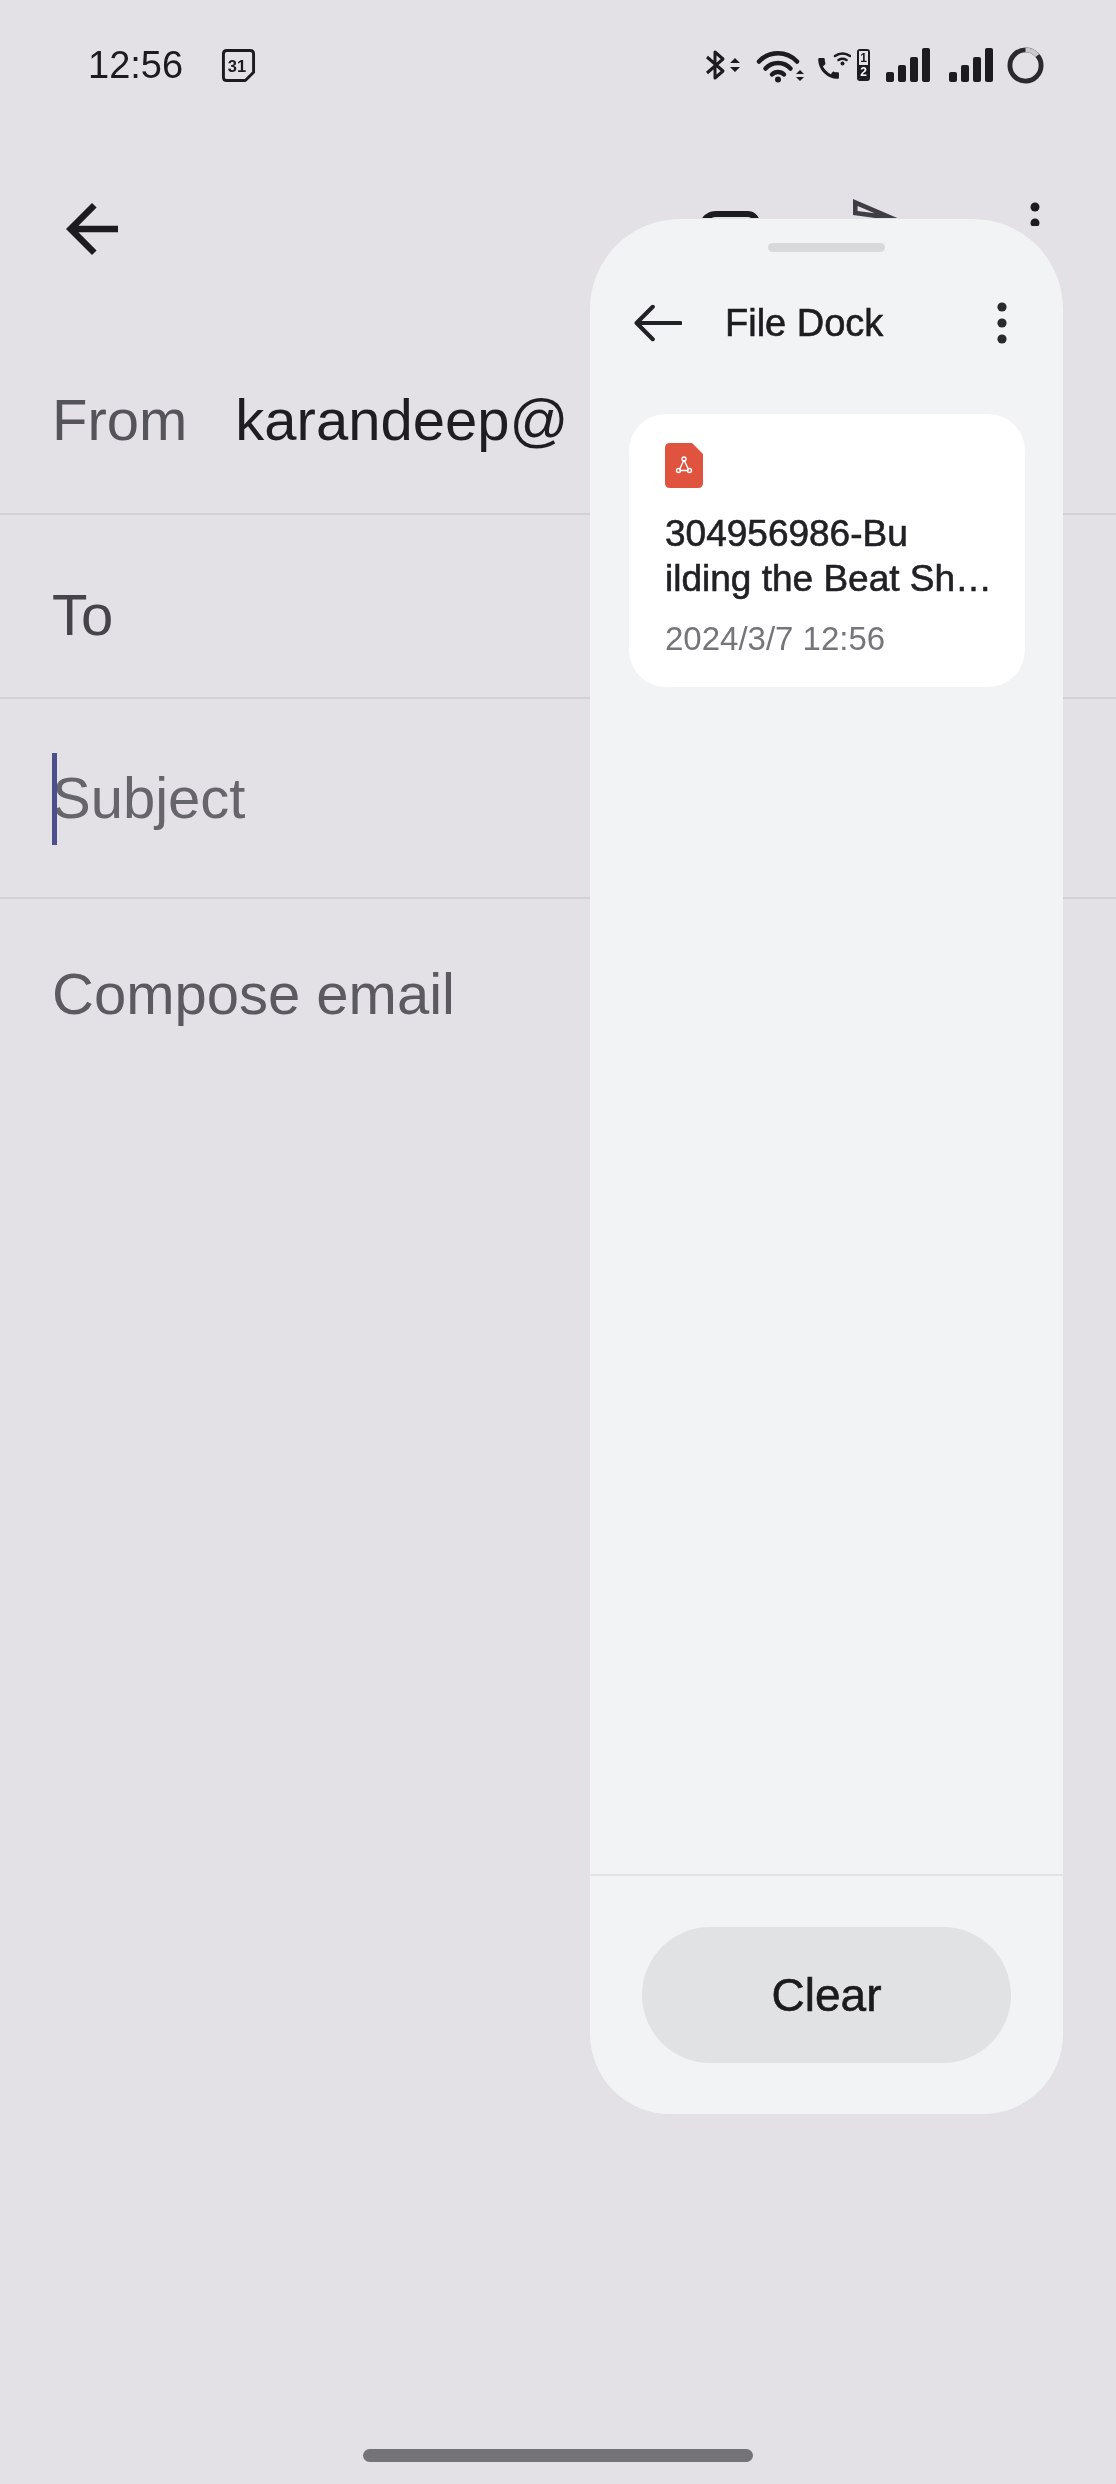 This screenshot has width=1116, height=2484. I want to click on clear-button: Clear, so click(826, 1995).